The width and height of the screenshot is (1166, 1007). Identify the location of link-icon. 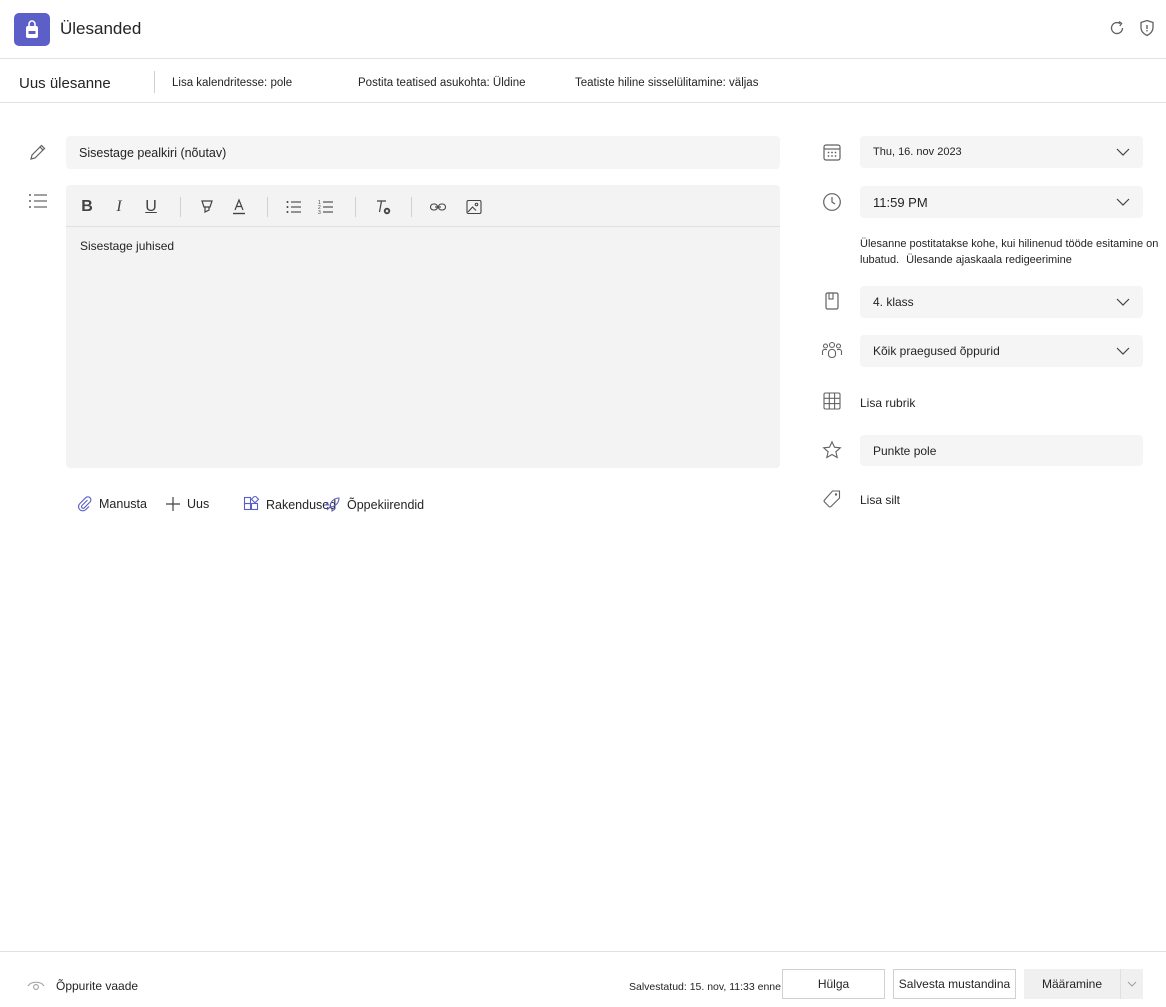
(438, 207).